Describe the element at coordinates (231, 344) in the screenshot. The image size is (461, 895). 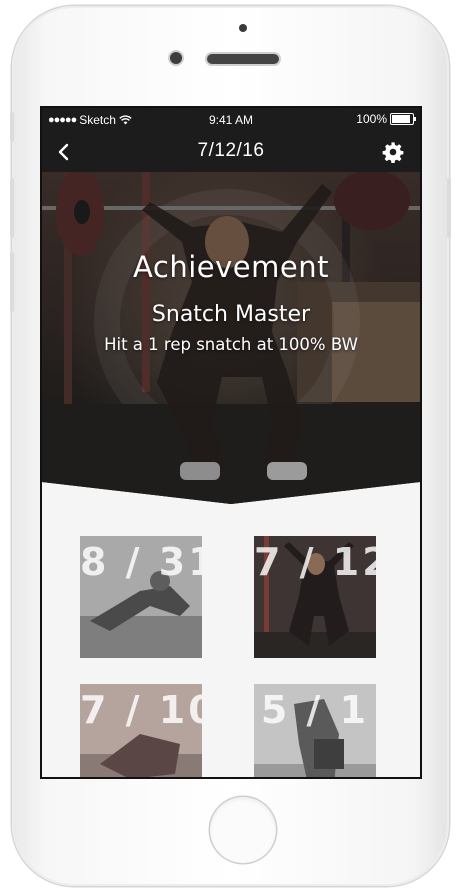
I see `achievement-description: Hit a 1 rep snatch at 100% BW` at that location.